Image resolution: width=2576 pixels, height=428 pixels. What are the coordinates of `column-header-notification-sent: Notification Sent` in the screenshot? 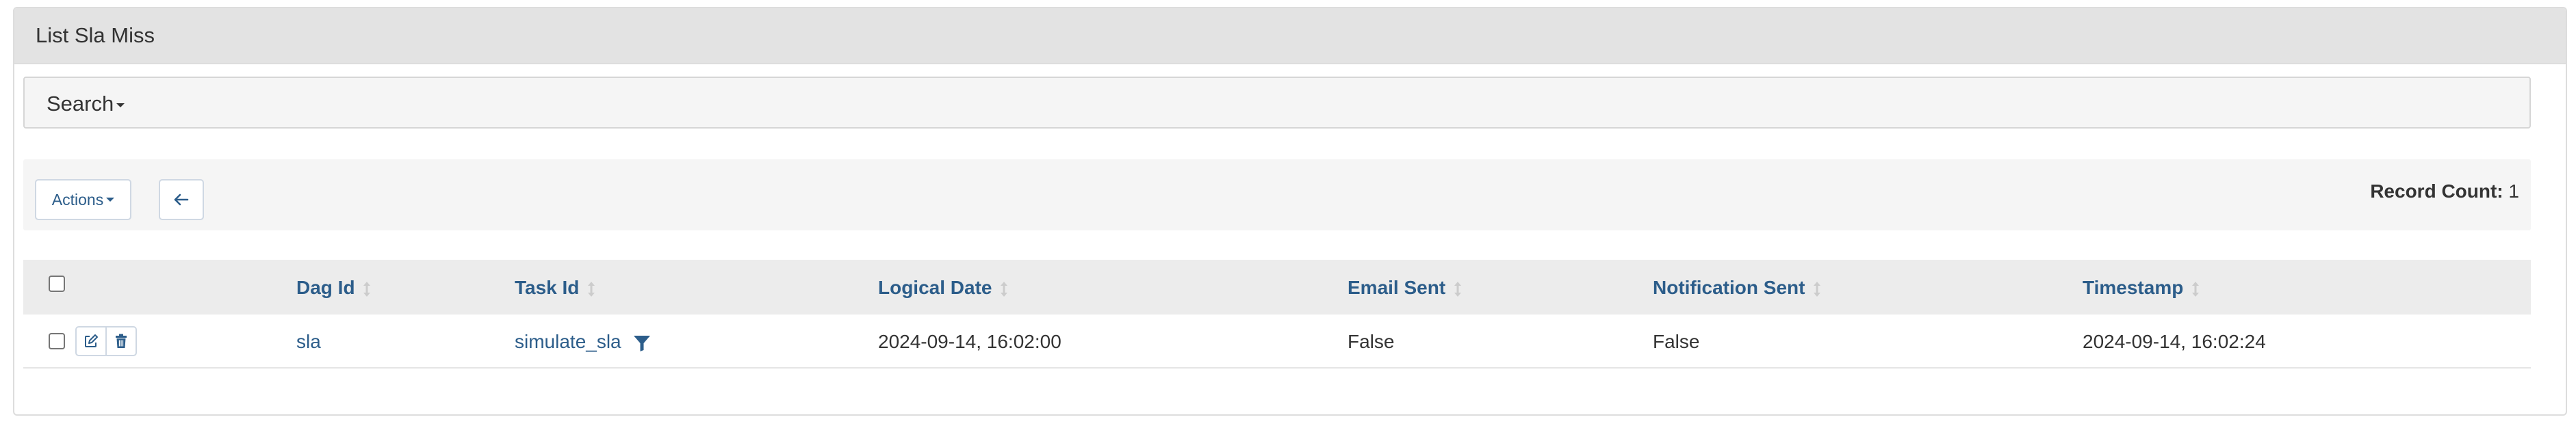 It's located at (1737, 288).